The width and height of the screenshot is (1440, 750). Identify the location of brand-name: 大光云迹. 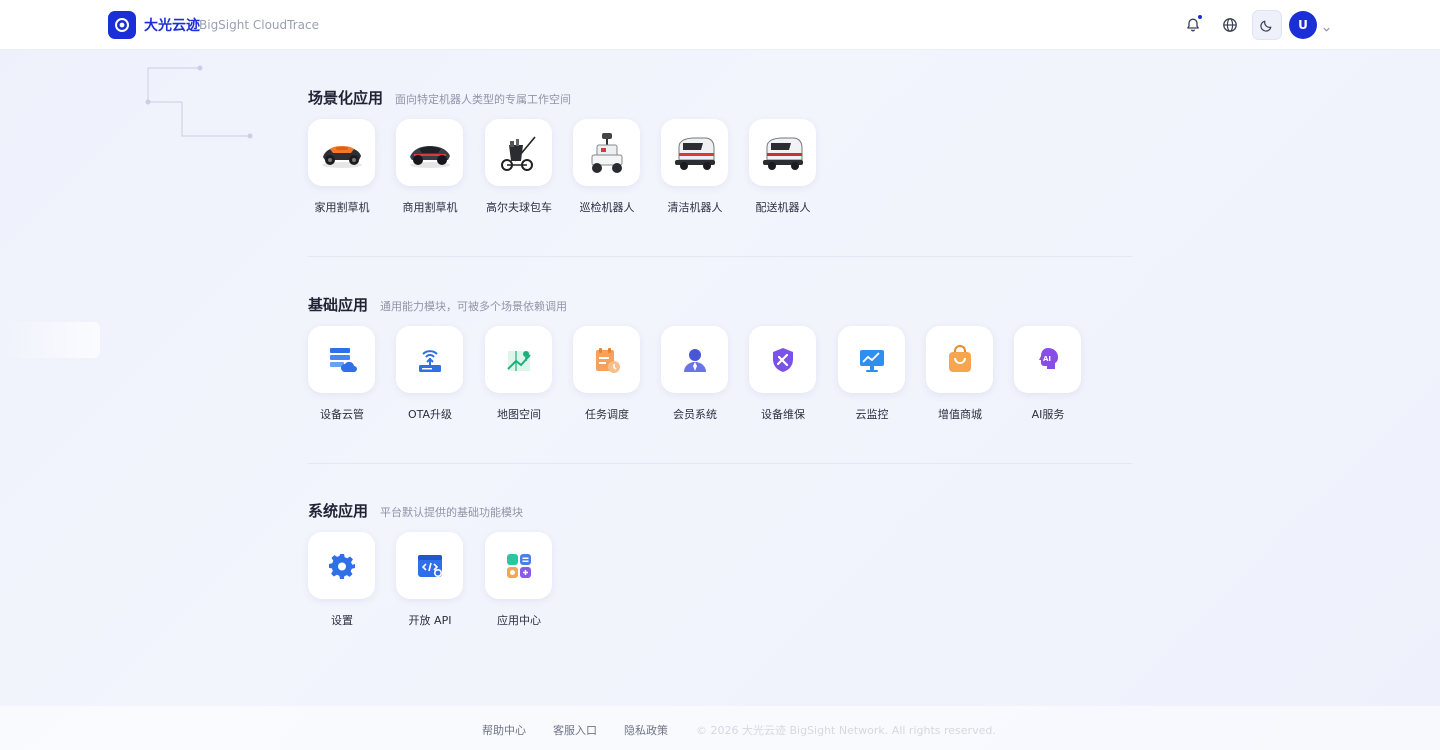
(172, 25).